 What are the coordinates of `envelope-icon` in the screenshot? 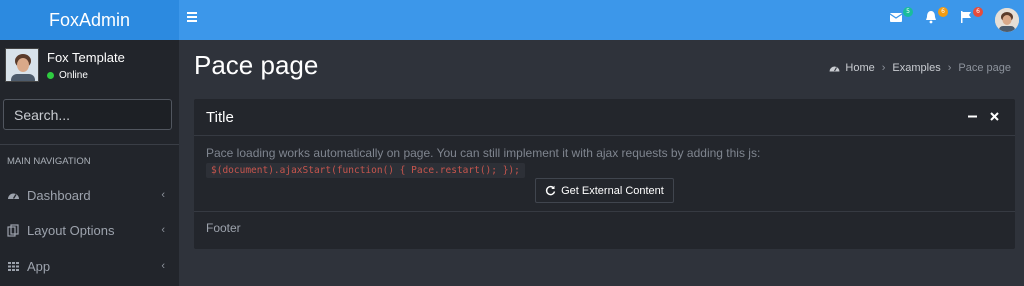 It's located at (896, 17).